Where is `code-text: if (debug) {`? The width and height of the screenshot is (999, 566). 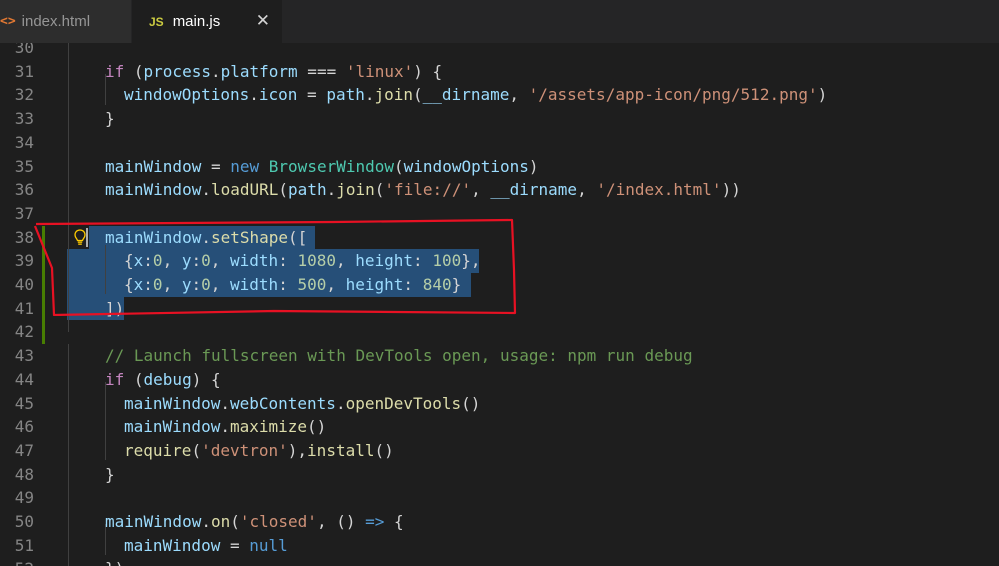
code-text: if (debug) { is located at coordinates (163, 380).